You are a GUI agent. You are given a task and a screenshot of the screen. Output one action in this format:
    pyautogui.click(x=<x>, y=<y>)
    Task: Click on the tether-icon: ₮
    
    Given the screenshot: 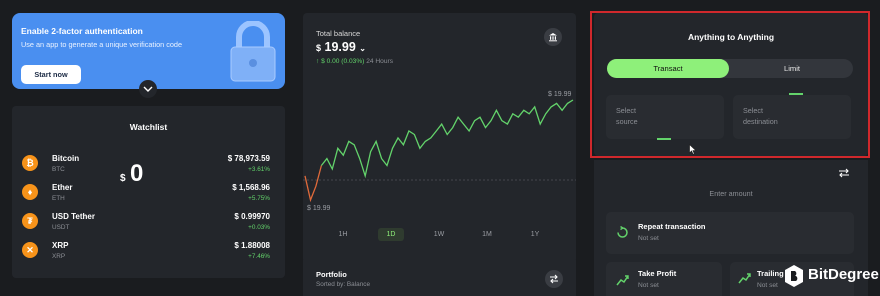 What is the action you would take?
    pyautogui.click(x=30, y=221)
    